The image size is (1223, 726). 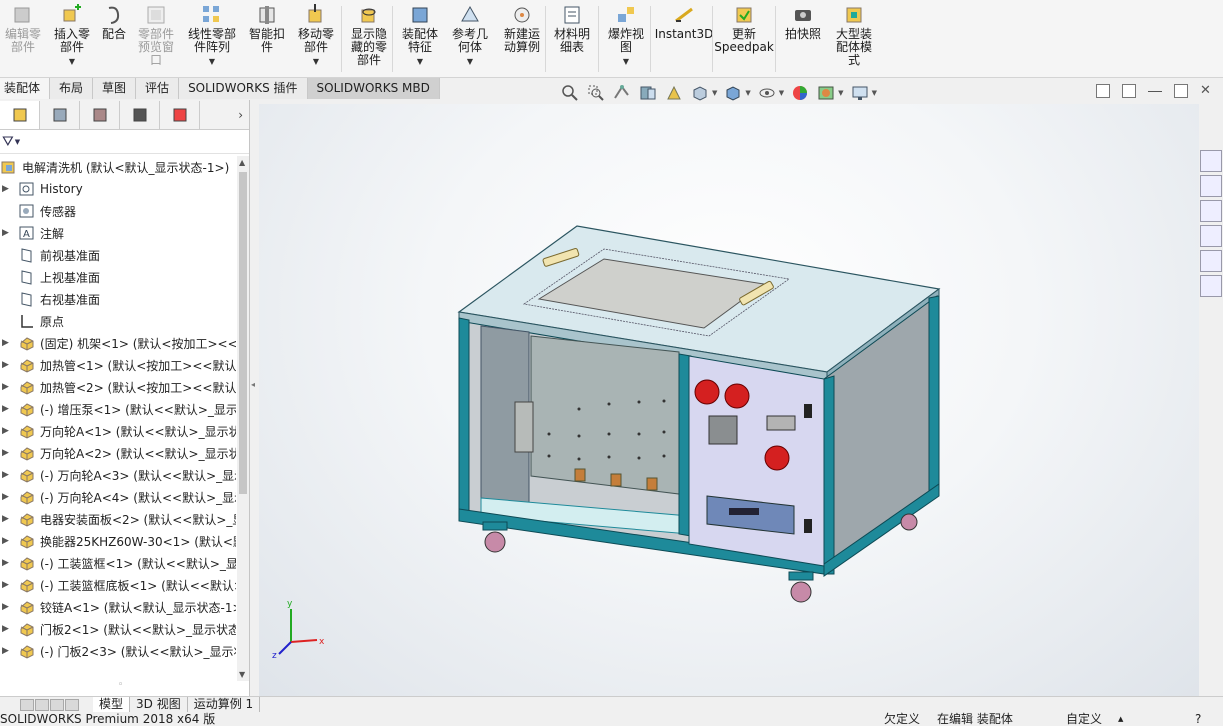 What do you see at coordinates (622, 93) in the screenshot?
I see `previous-view-icon` at bounding box center [622, 93].